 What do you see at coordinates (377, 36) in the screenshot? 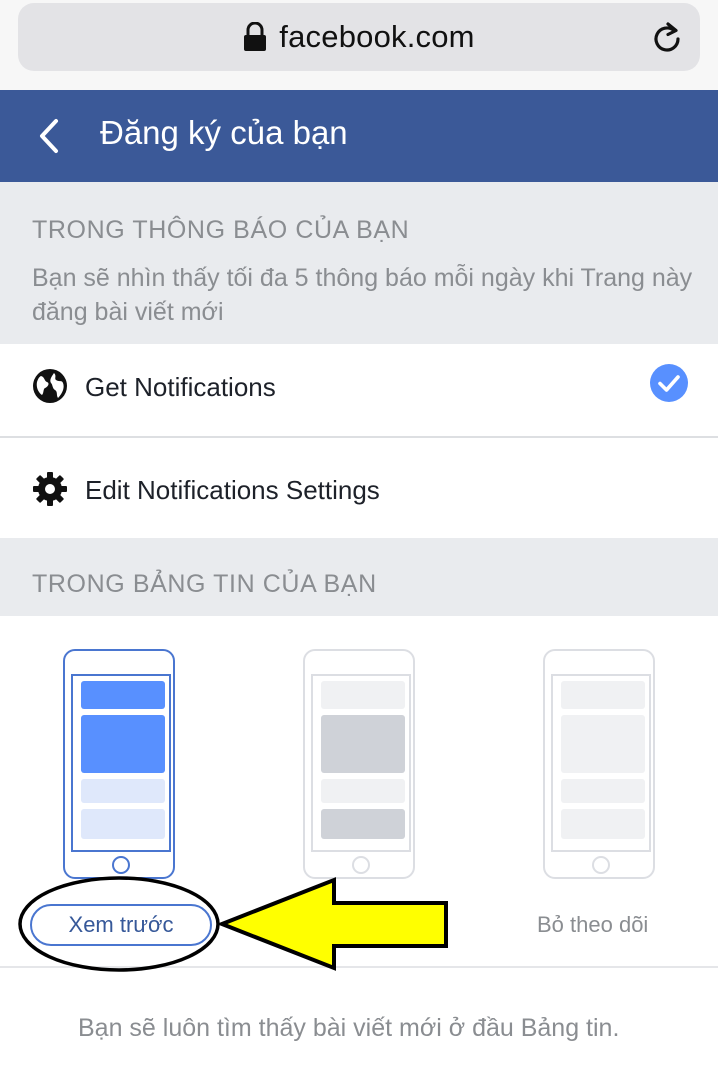
I see `url-text: facebook.com` at bounding box center [377, 36].